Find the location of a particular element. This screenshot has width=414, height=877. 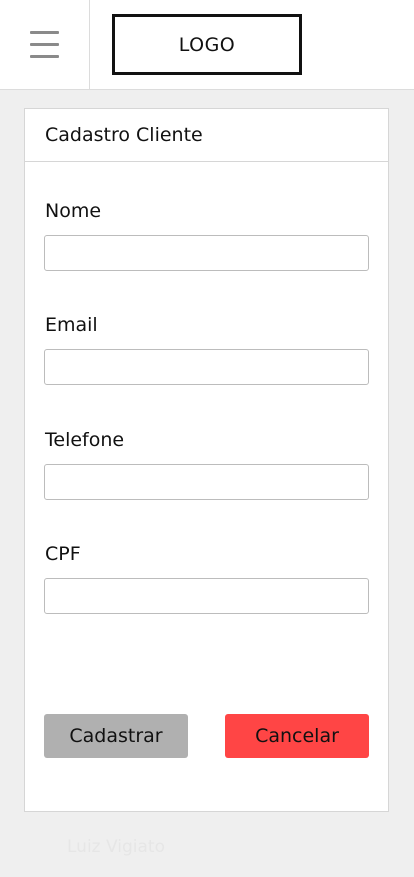

email-label: Email is located at coordinates (71, 325).